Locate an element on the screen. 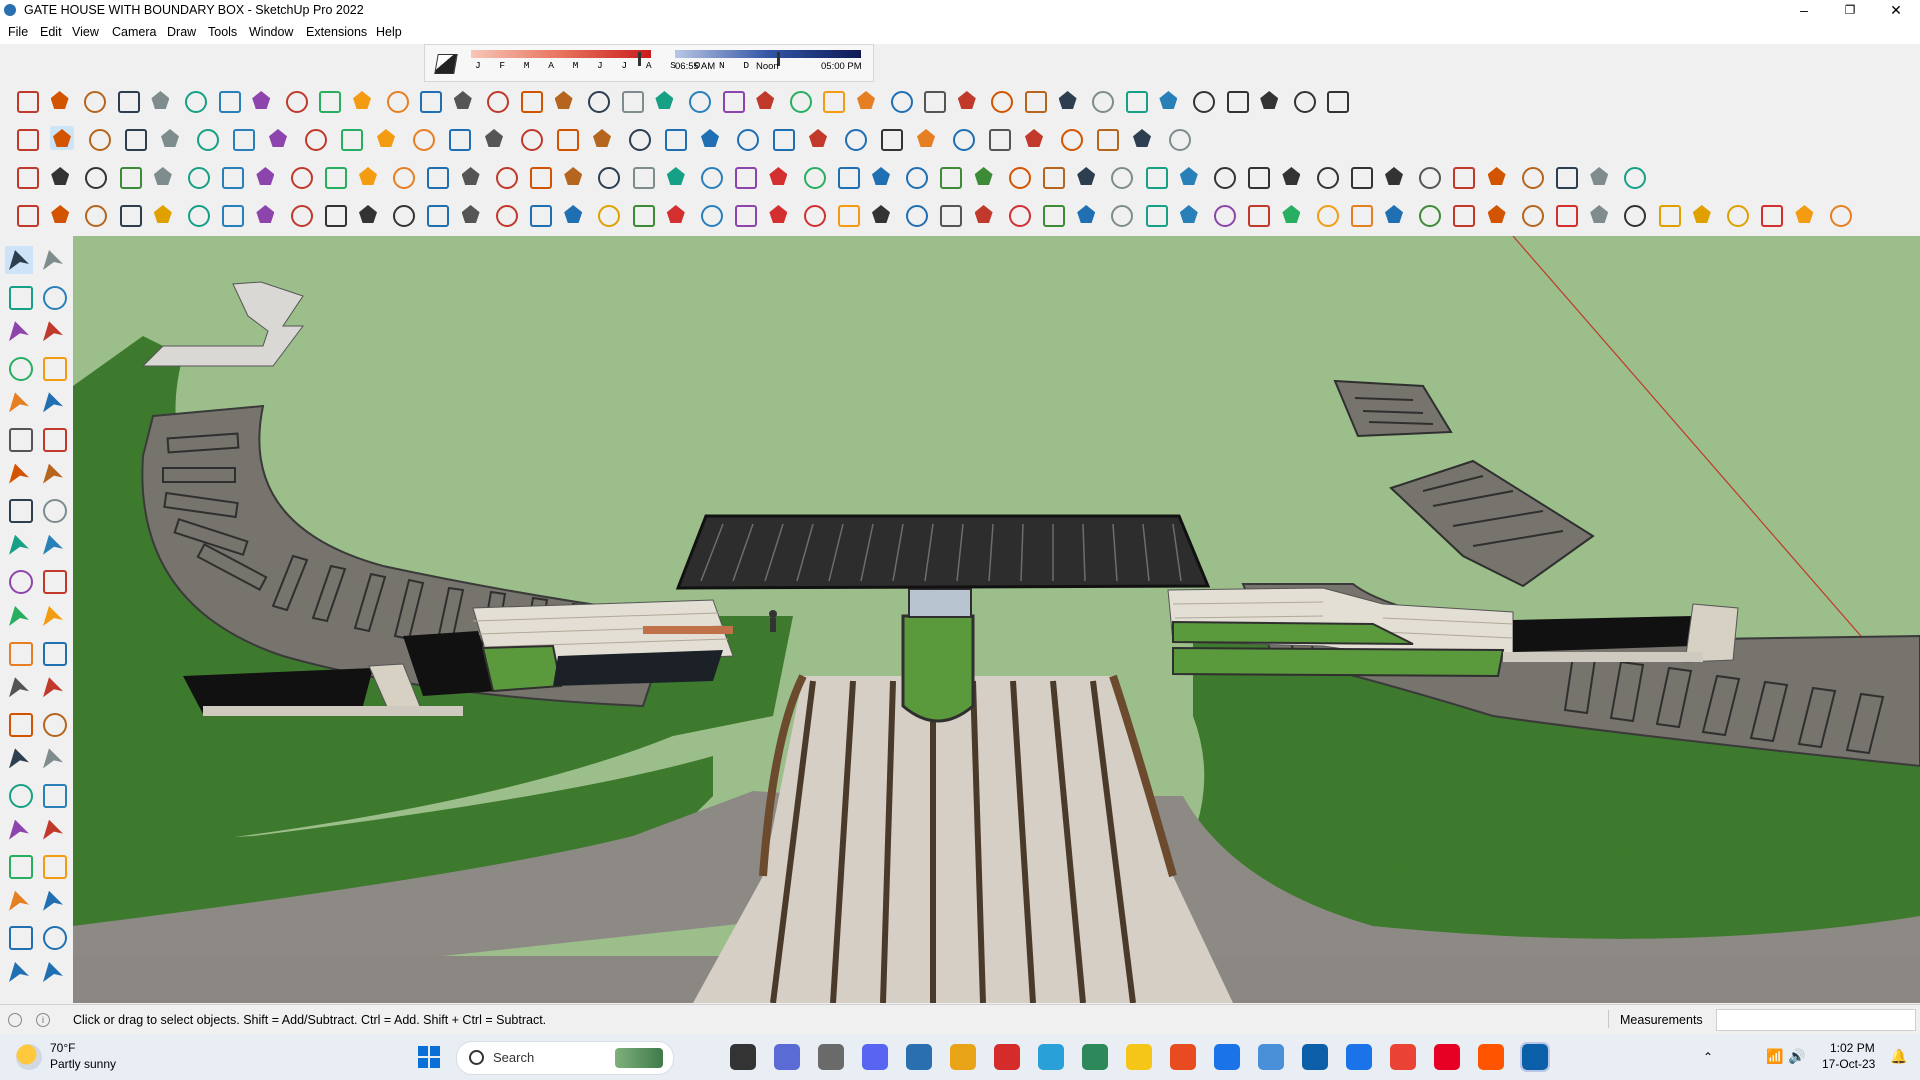 This screenshot has height=1080, width=1920. eraser-pink-icon is located at coordinates (813, 176).